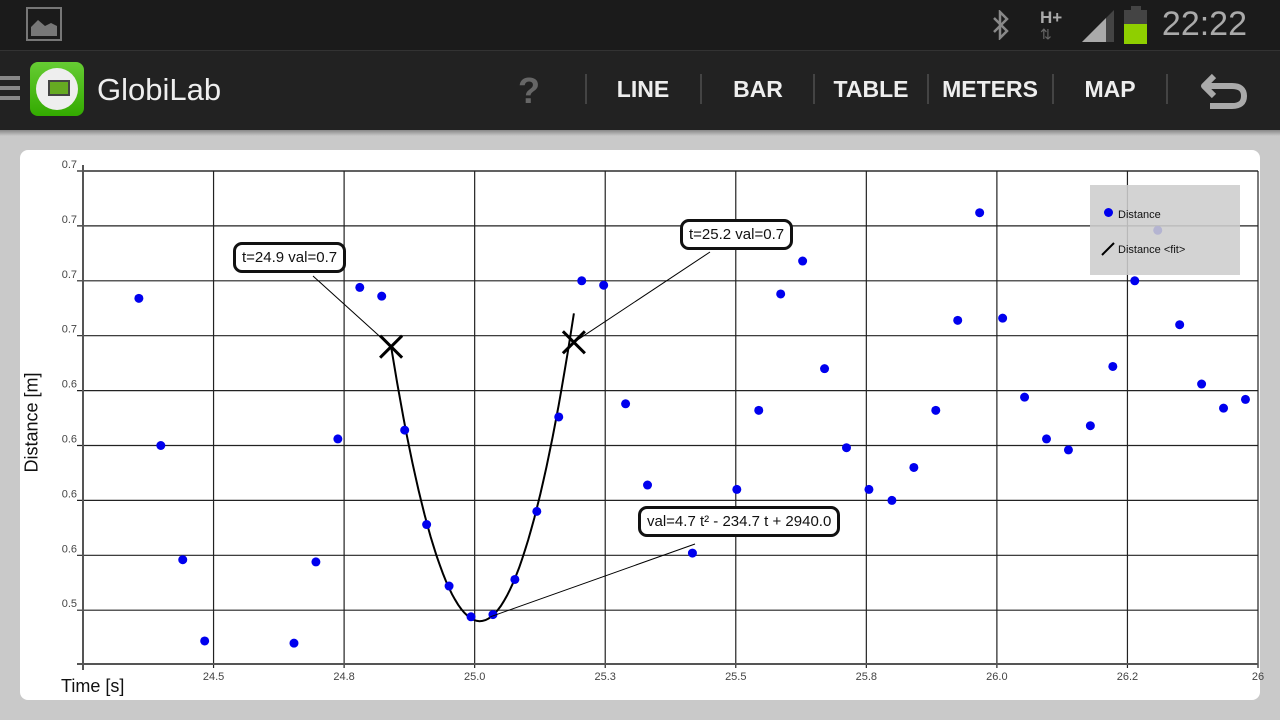 This screenshot has height=720, width=1280. Describe the element at coordinates (996, 677) in the screenshot. I see `x-tick-label: 26.0` at that location.